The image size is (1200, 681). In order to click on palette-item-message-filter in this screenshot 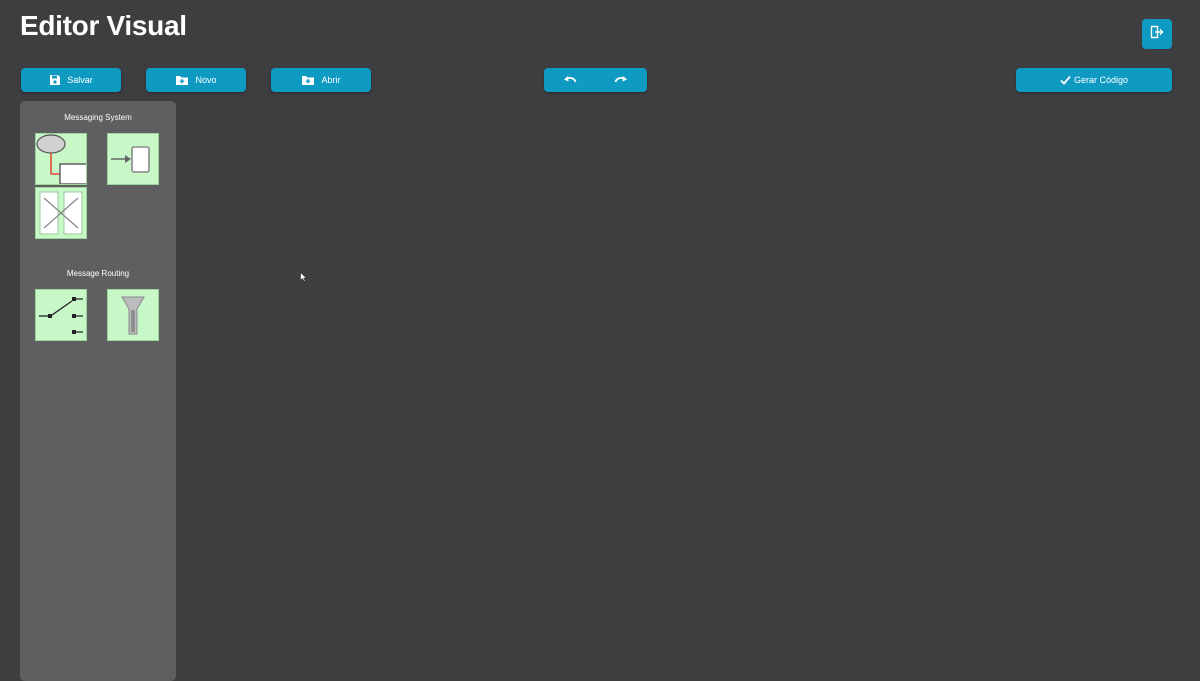, I will do `click(133, 315)`.